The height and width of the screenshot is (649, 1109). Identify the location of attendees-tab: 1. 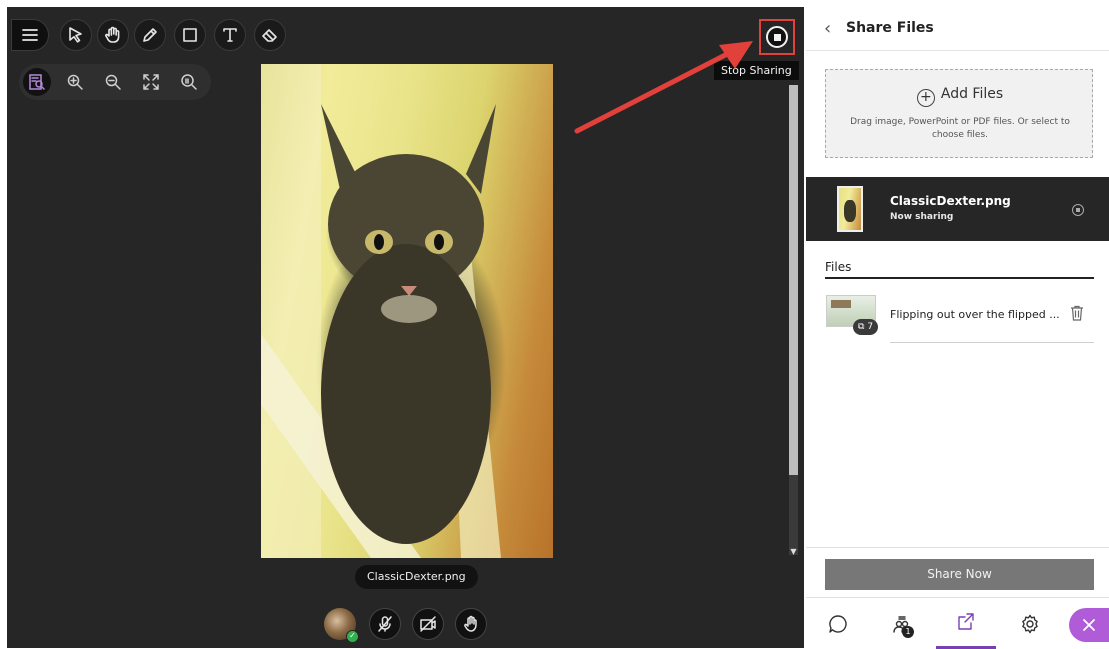
(902, 623).